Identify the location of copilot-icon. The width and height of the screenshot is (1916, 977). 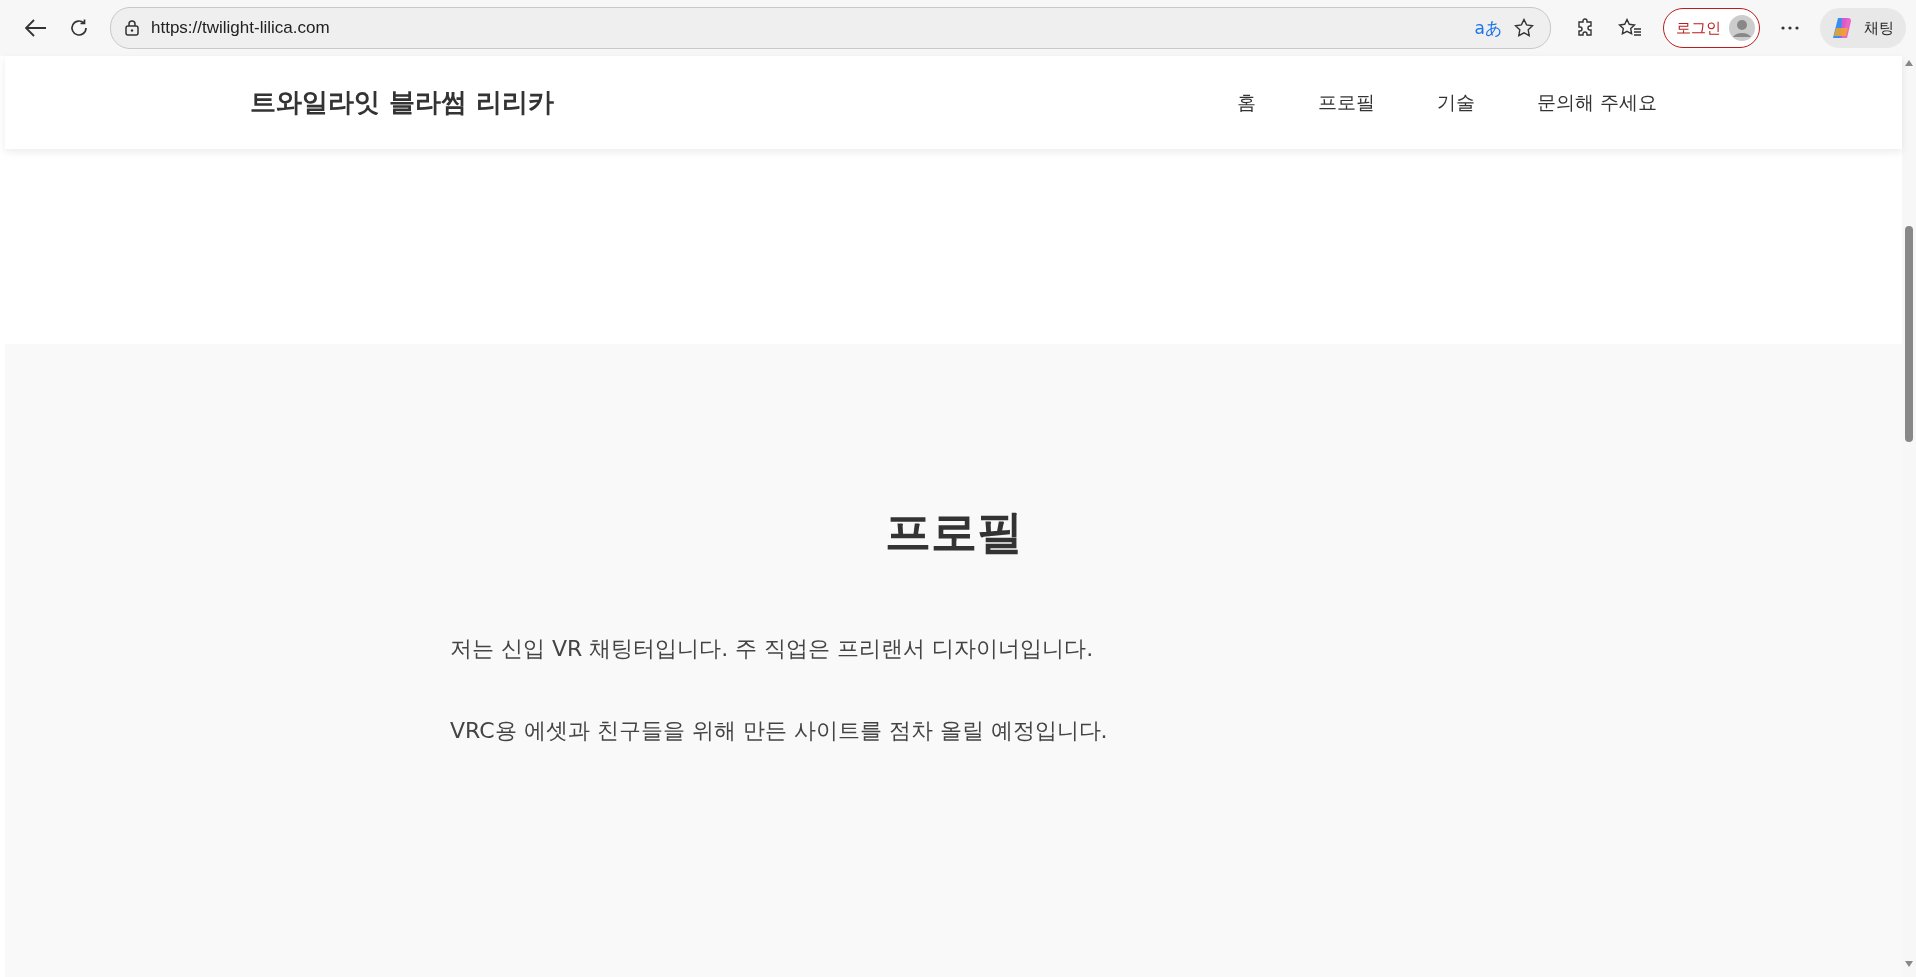
(1842, 28).